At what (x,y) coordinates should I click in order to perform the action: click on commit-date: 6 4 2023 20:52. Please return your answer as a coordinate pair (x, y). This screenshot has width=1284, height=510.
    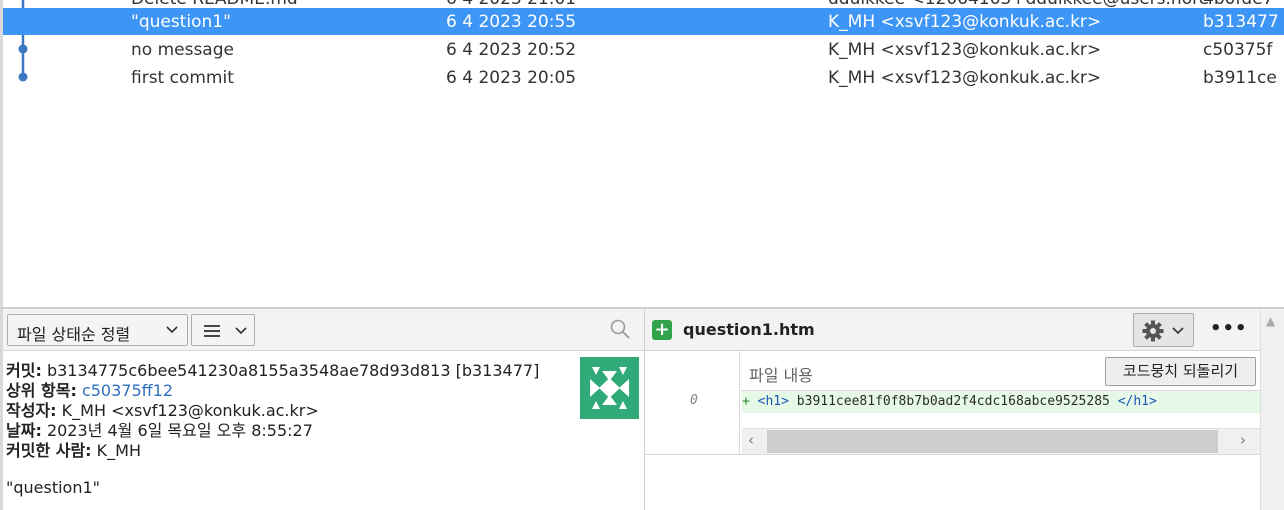
    Looking at the image, I should click on (511, 50).